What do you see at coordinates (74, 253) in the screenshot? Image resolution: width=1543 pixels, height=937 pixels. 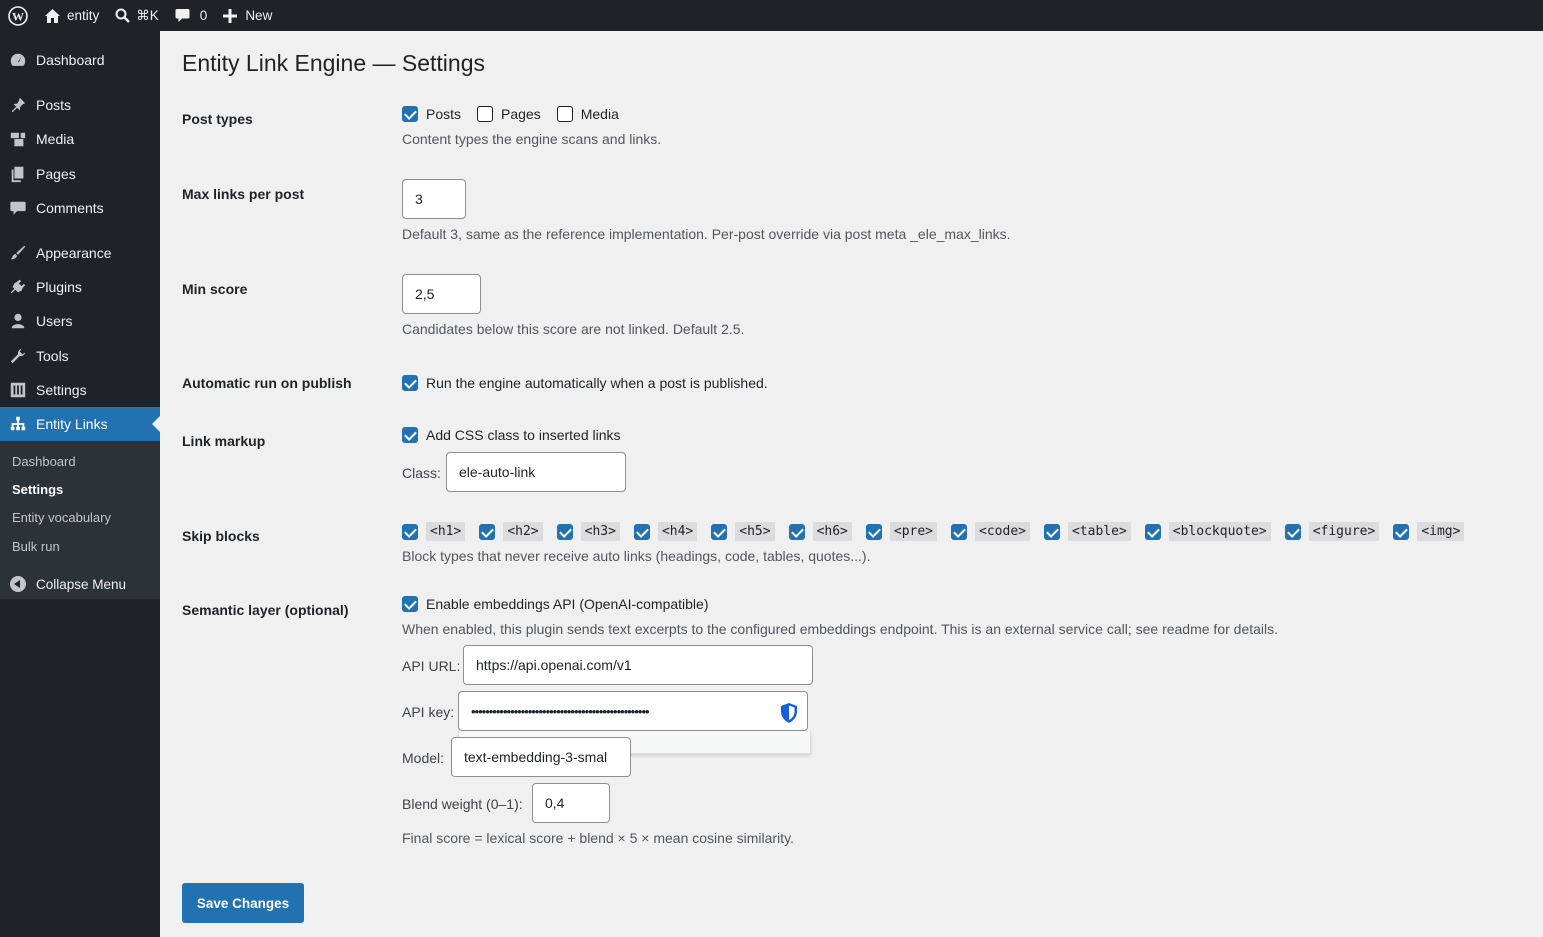 I see `sidebar-item-label: Appearance` at bounding box center [74, 253].